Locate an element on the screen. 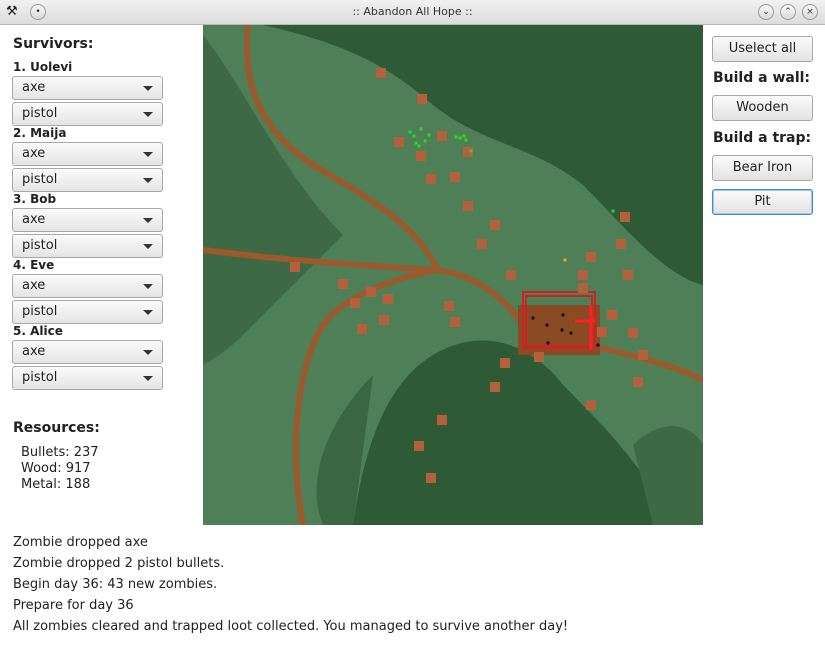  resources-heading: Resources: is located at coordinates (56, 428).